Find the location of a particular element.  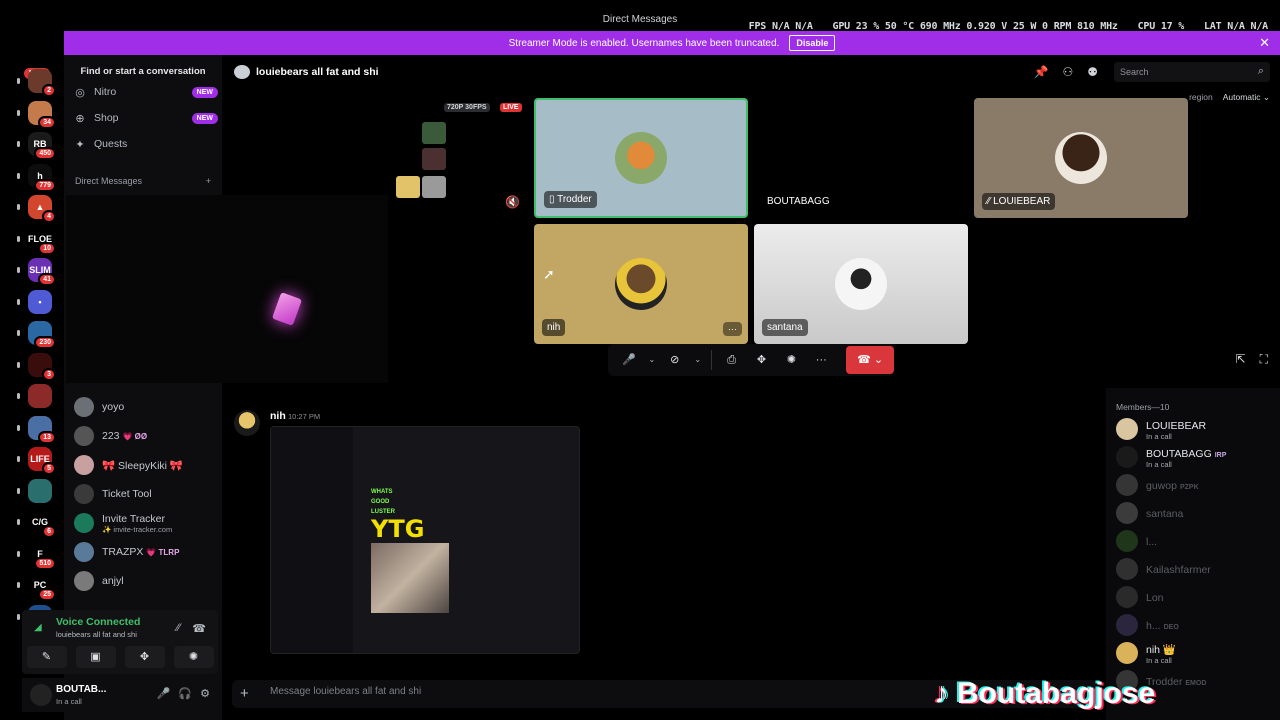

camera-off-button: ✎ is located at coordinates (46, 657).